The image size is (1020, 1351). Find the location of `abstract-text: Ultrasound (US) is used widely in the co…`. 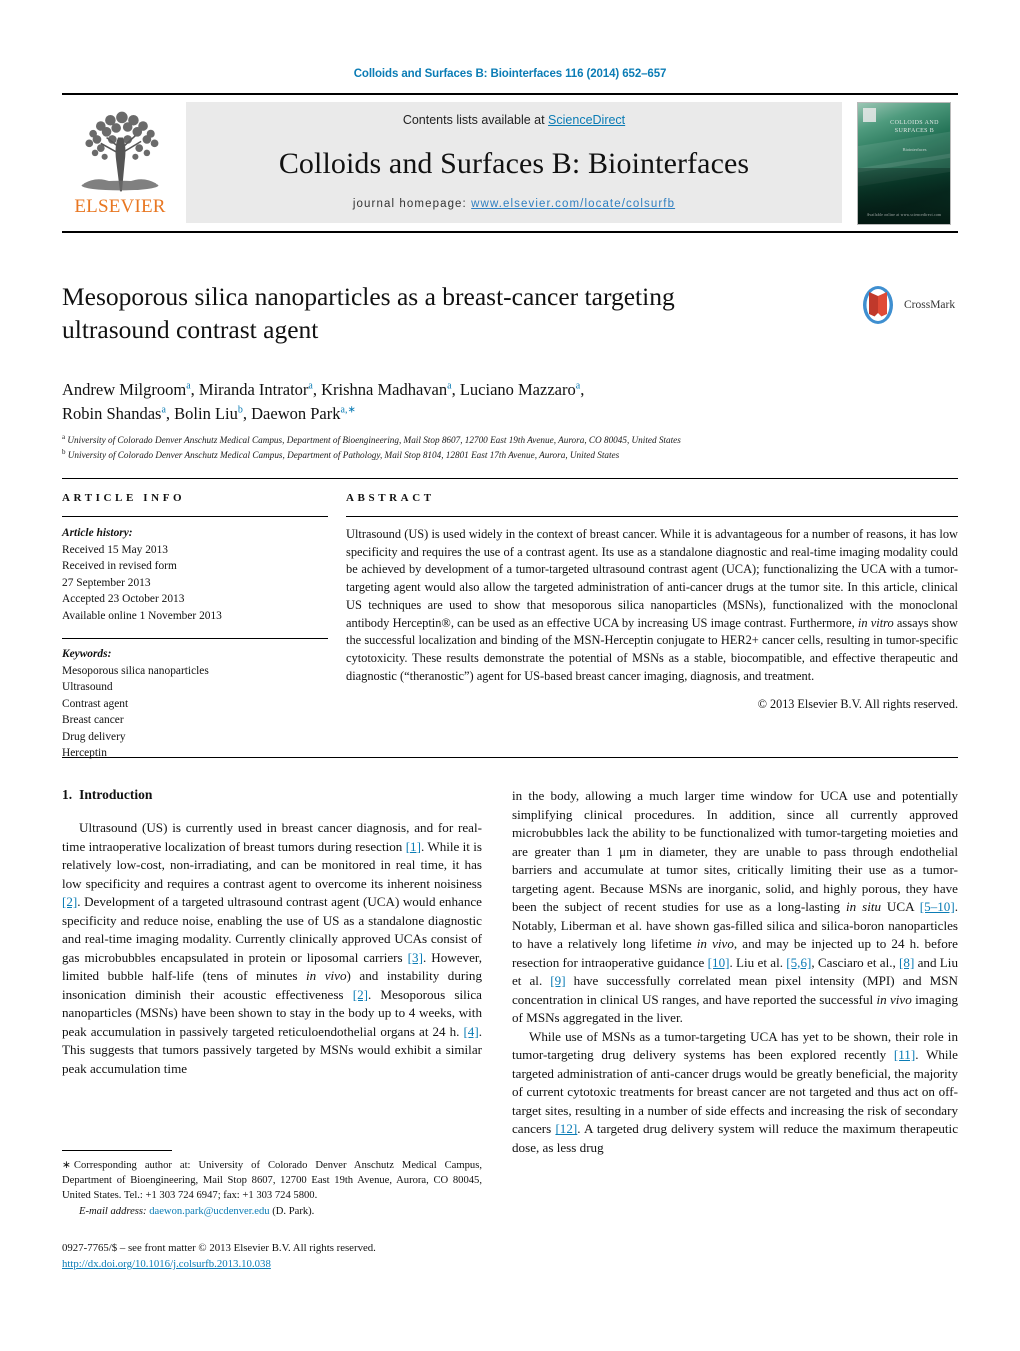

abstract-text: Ultrasound (US) is used widely in the co… is located at coordinates (652, 606).